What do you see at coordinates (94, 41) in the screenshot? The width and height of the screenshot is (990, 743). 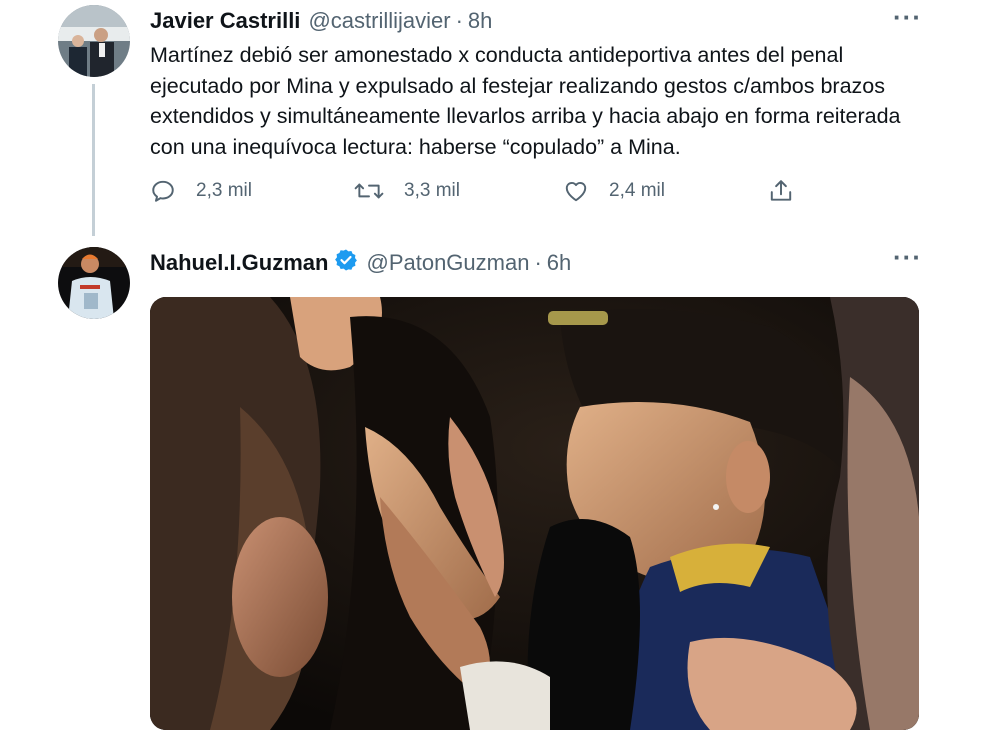 I see `avatar-javier-castrilli` at bounding box center [94, 41].